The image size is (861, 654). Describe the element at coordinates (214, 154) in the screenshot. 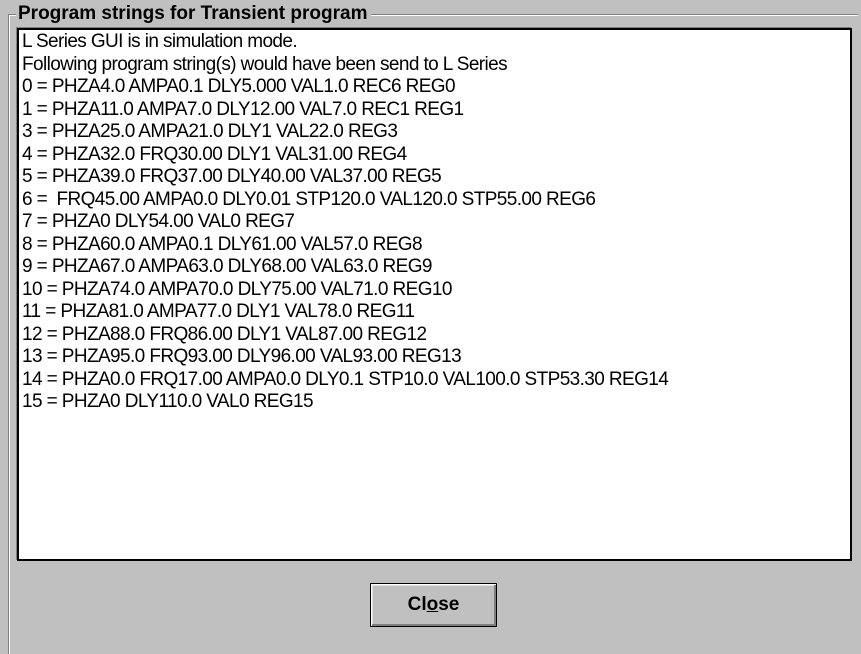

I see `output-line: 4 = PHZA32.0 FRQ30.00 DLY1 VAL31.00 REG4` at that location.